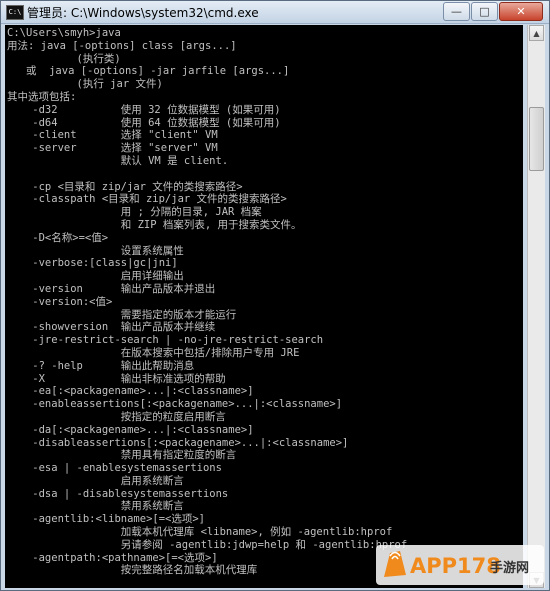  I want to click on window-controls: — □ ✕, so click(492, 11).